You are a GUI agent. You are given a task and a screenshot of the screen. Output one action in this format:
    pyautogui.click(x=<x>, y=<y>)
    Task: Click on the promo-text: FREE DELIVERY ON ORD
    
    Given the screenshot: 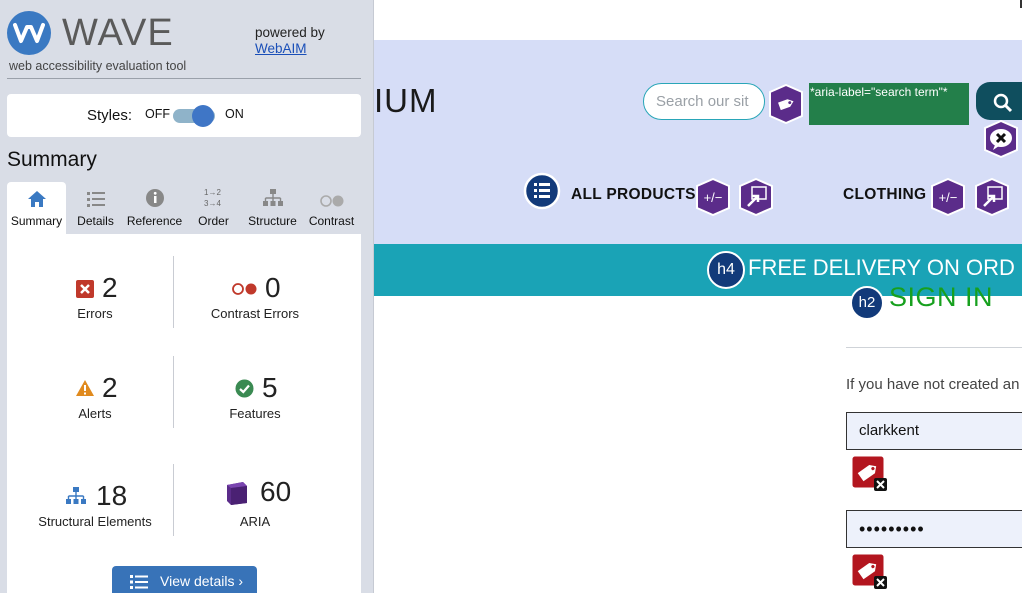 What is the action you would take?
    pyautogui.click(x=881, y=267)
    